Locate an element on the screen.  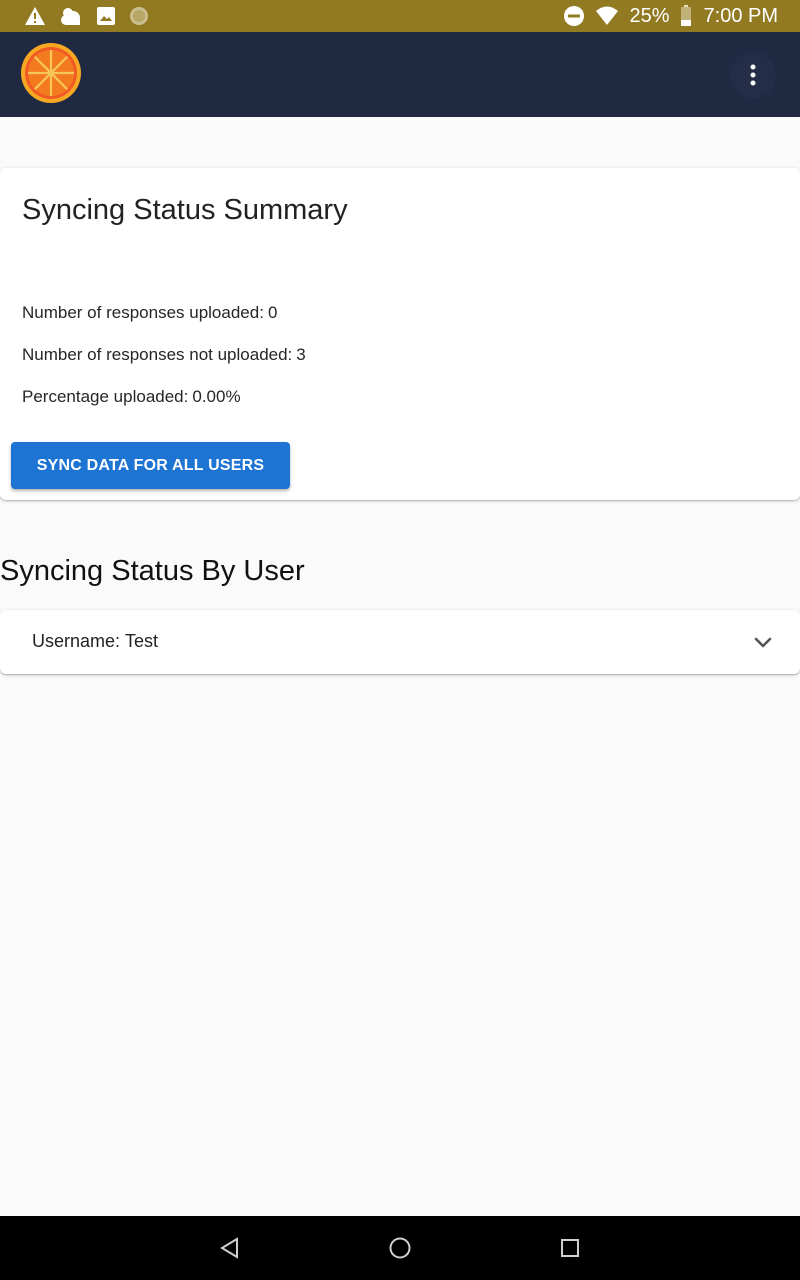
status-indicators: 25% 7:00 PM is located at coordinates (665, 16).